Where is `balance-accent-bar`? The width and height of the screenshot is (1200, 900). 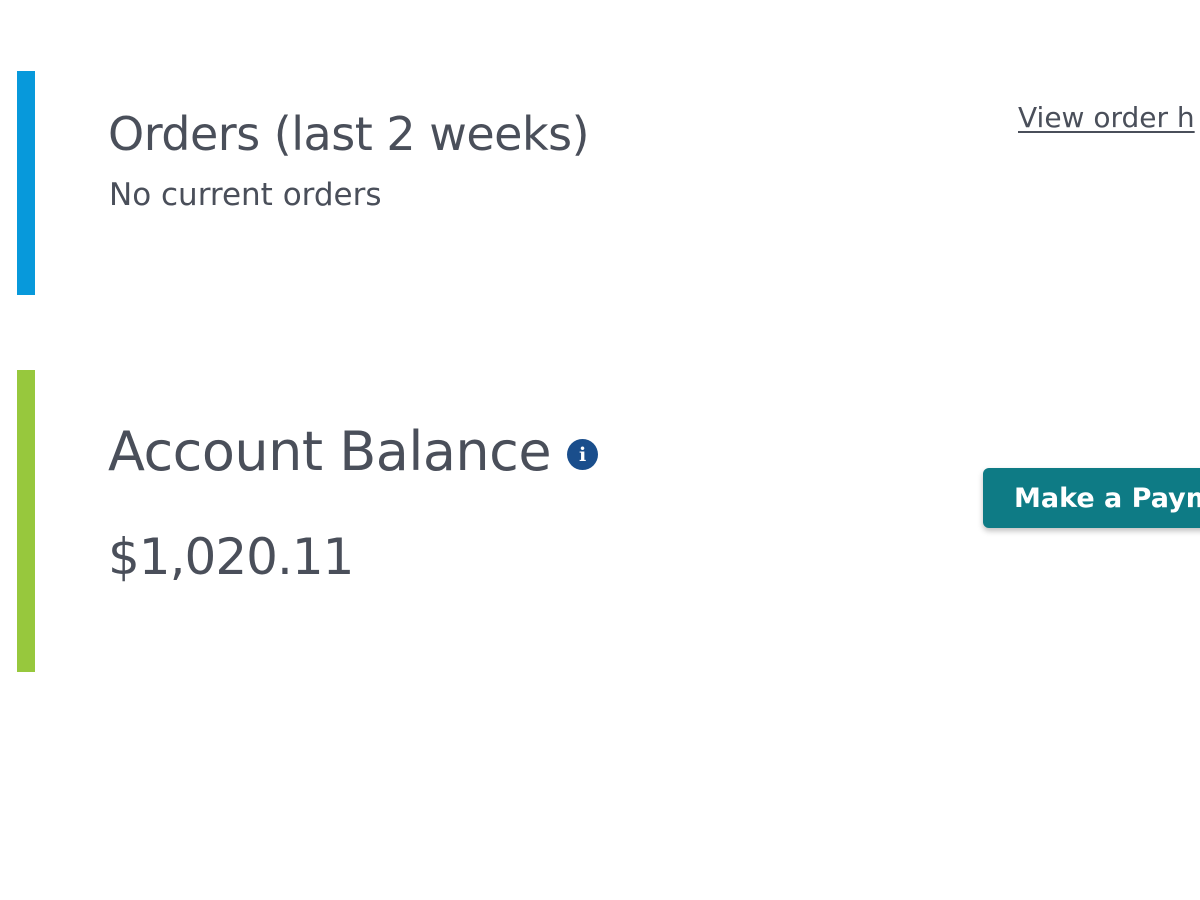
balance-accent-bar is located at coordinates (26, 521).